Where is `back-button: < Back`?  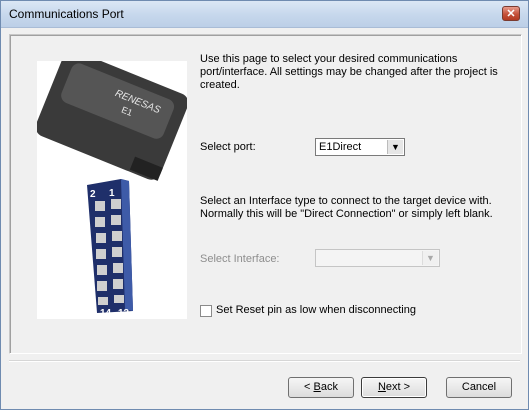
back-button: < Back is located at coordinates (321, 387).